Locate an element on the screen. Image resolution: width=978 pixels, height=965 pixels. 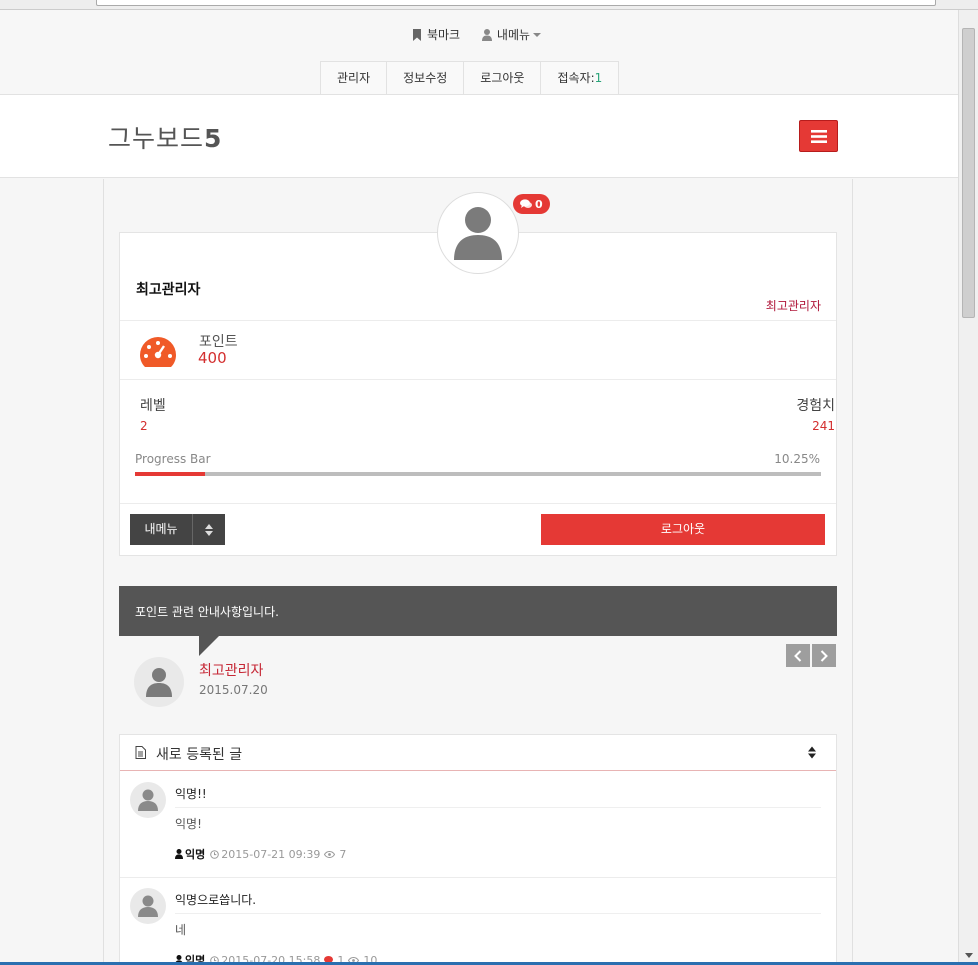
notice-bubble: 포인트 관련 안내사항입니다. is located at coordinates (478, 611).